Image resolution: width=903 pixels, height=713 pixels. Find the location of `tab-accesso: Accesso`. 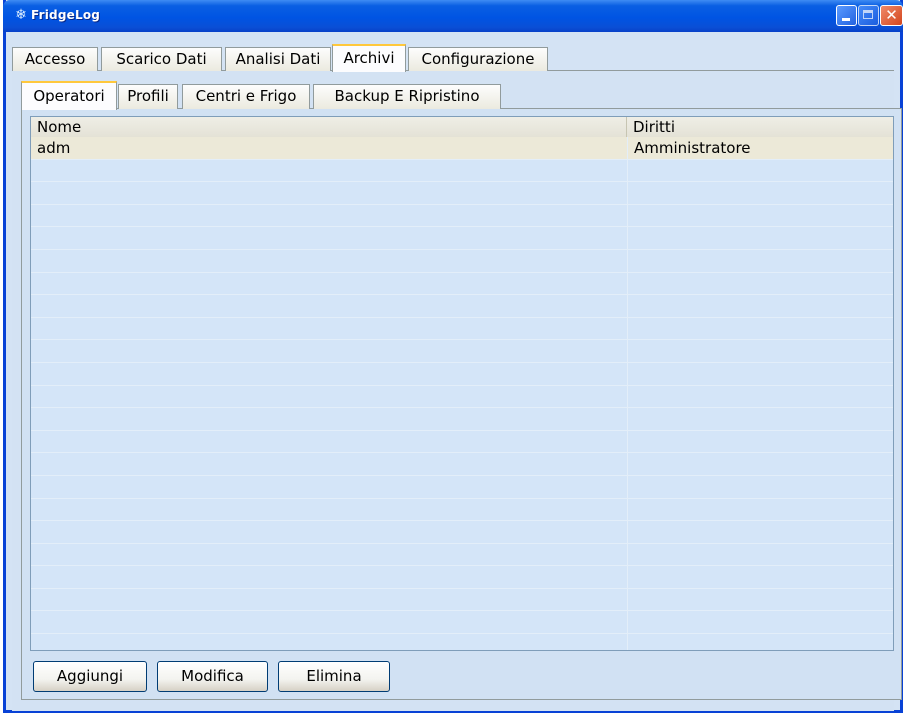

tab-accesso: Accesso is located at coordinates (55, 59).